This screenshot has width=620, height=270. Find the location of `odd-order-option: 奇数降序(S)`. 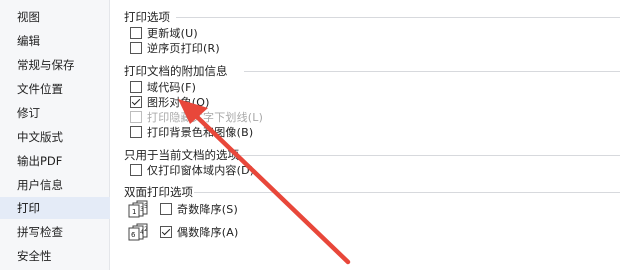

odd-order-option: 奇数降序(S) is located at coordinates (199, 209).